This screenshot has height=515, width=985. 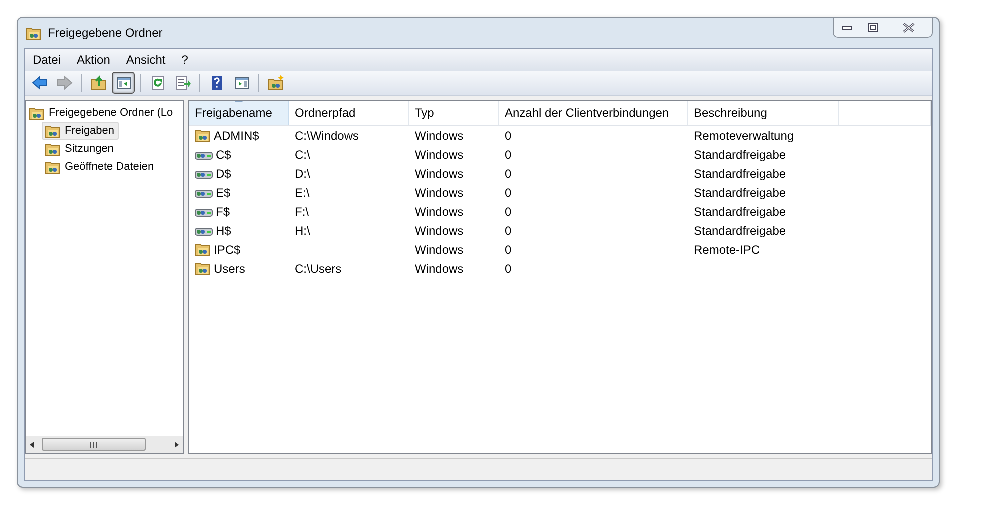 What do you see at coordinates (227, 250) in the screenshot?
I see `table-cell-text: IPC$` at bounding box center [227, 250].